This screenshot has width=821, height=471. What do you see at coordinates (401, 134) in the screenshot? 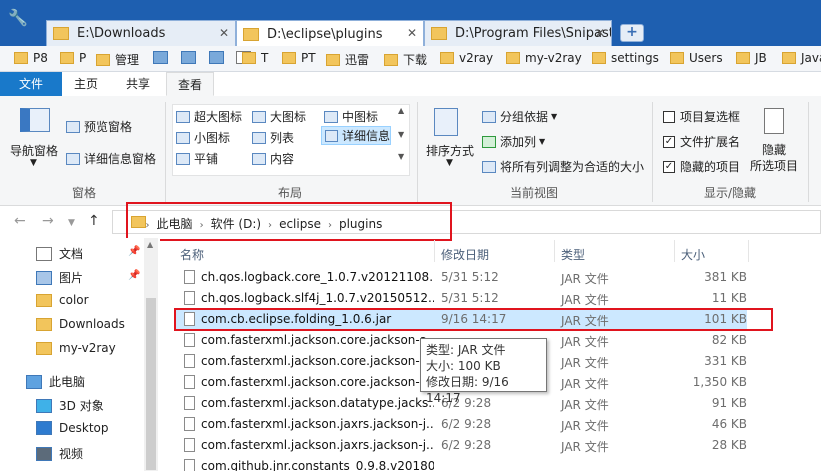
I see `gallery-scroll-down: ▼` at bounding box center [401, 134].